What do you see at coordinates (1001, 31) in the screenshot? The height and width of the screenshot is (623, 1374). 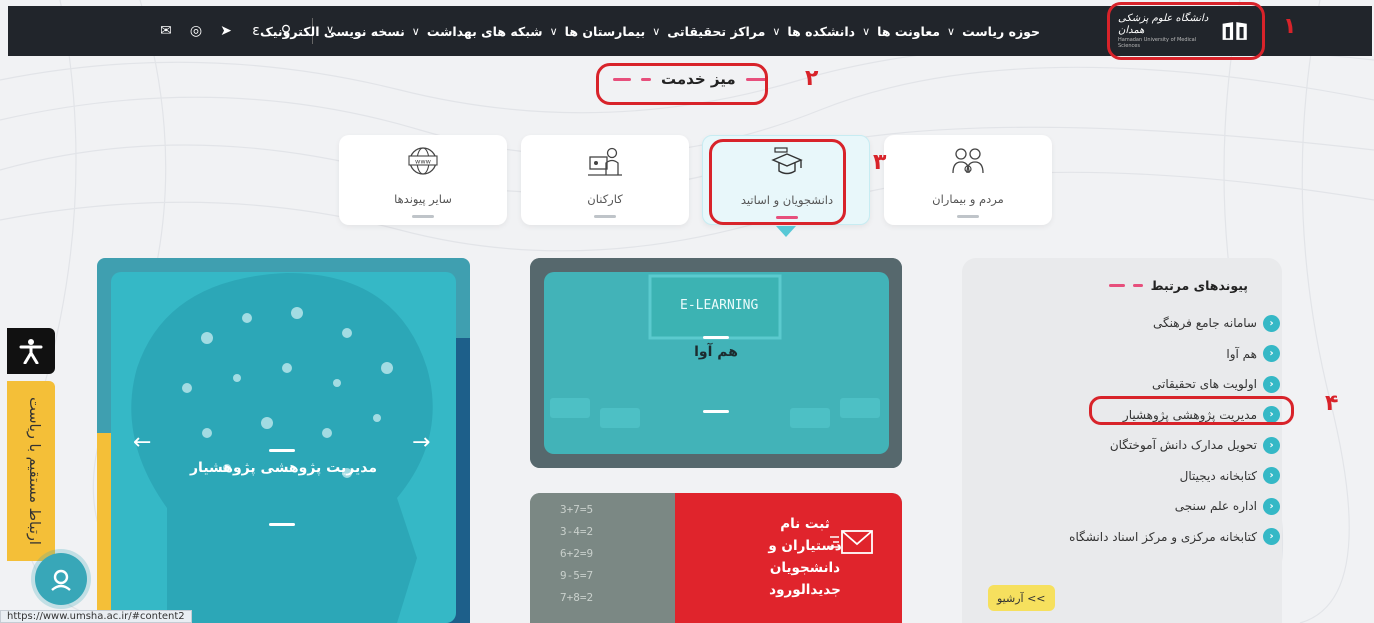 I see `menu-item-presidency: حوزه ریاست` at bounding box center [1001, 31].